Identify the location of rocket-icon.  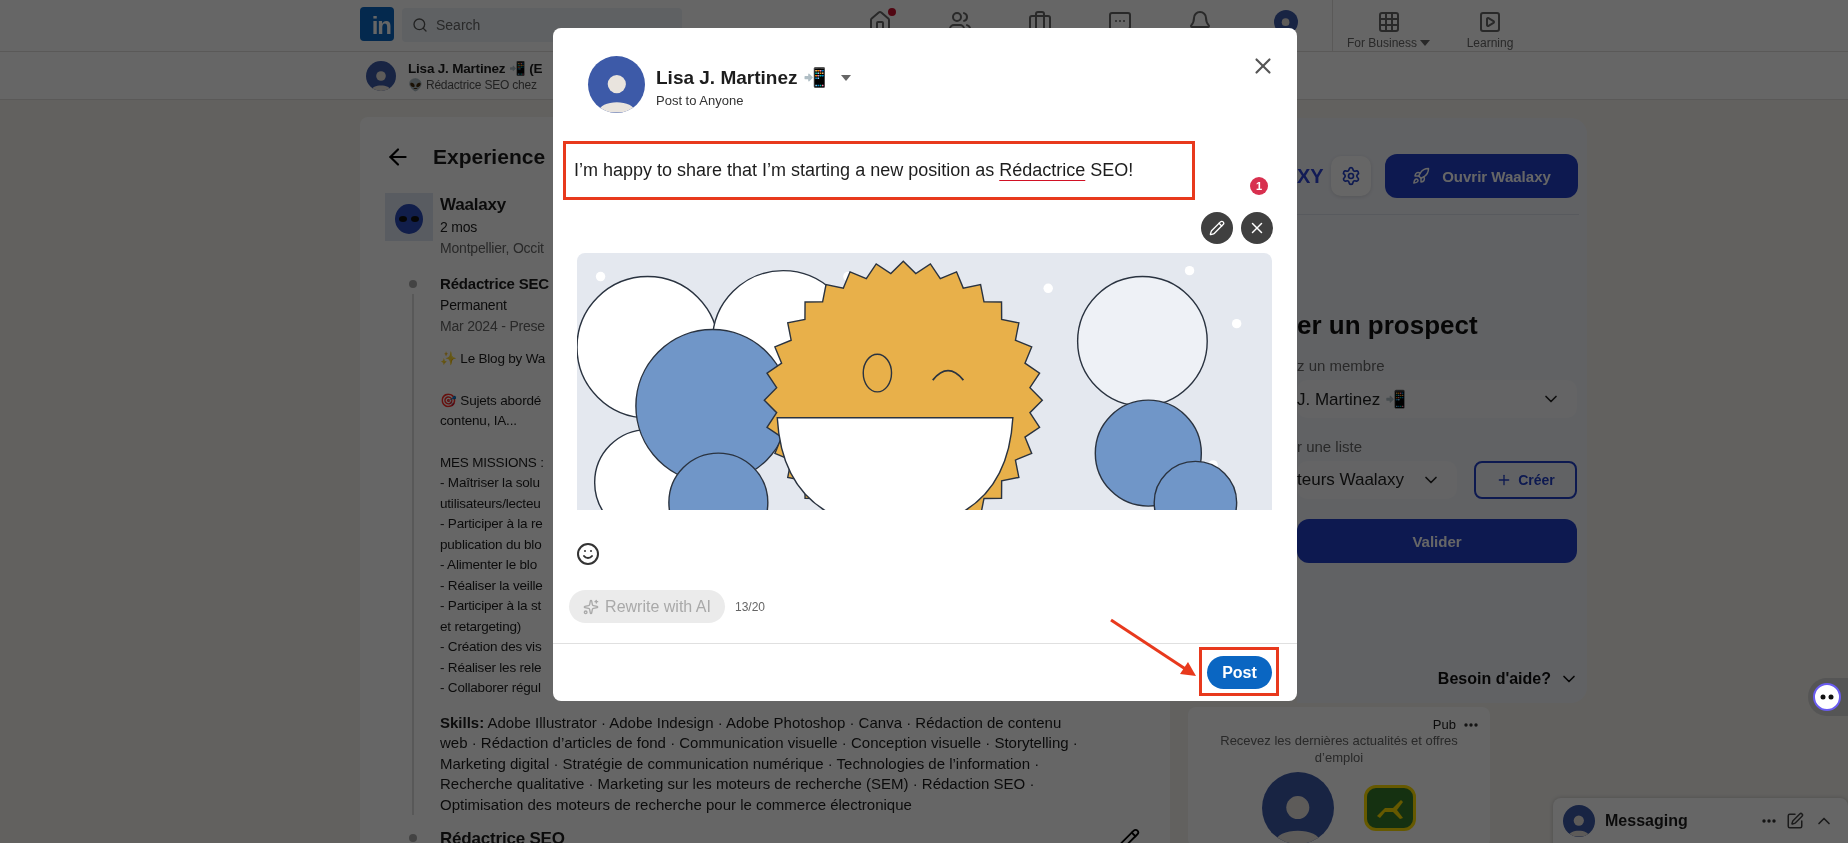
(1421, 176).